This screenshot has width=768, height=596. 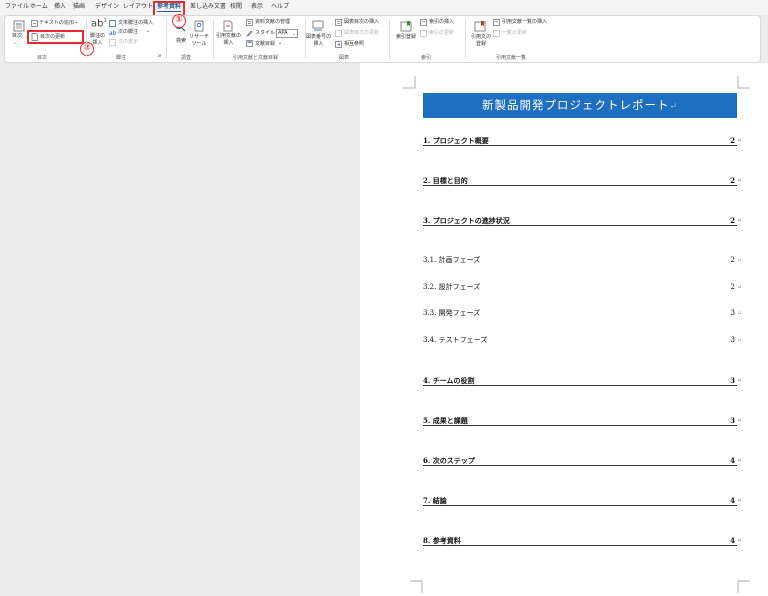 What do you see at coordinates (159, 56) in the screenshot?
I see `footnote-dialog-launcher-icon: ⇲` at bounding box center [159, 56].